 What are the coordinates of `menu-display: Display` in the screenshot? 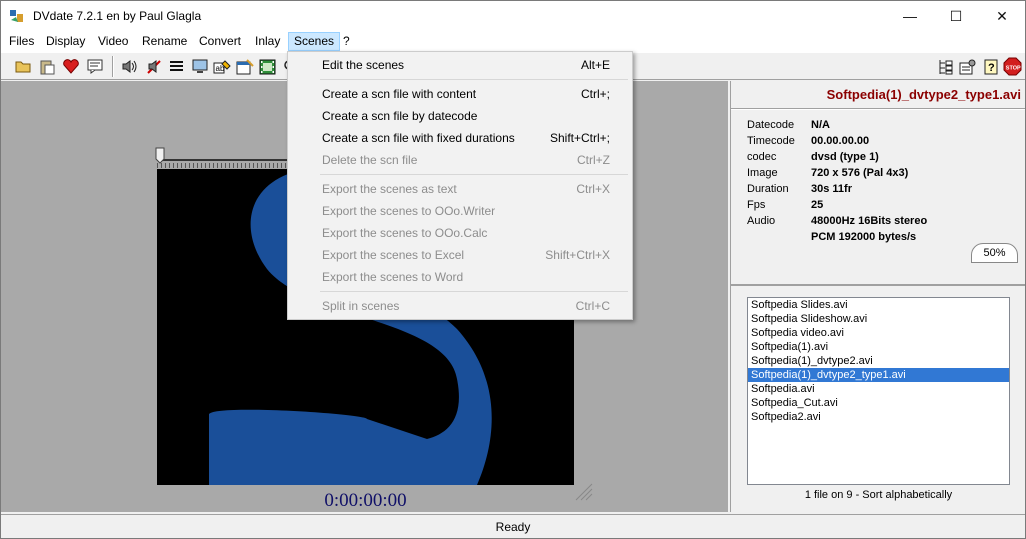 It's located at (65, 41).